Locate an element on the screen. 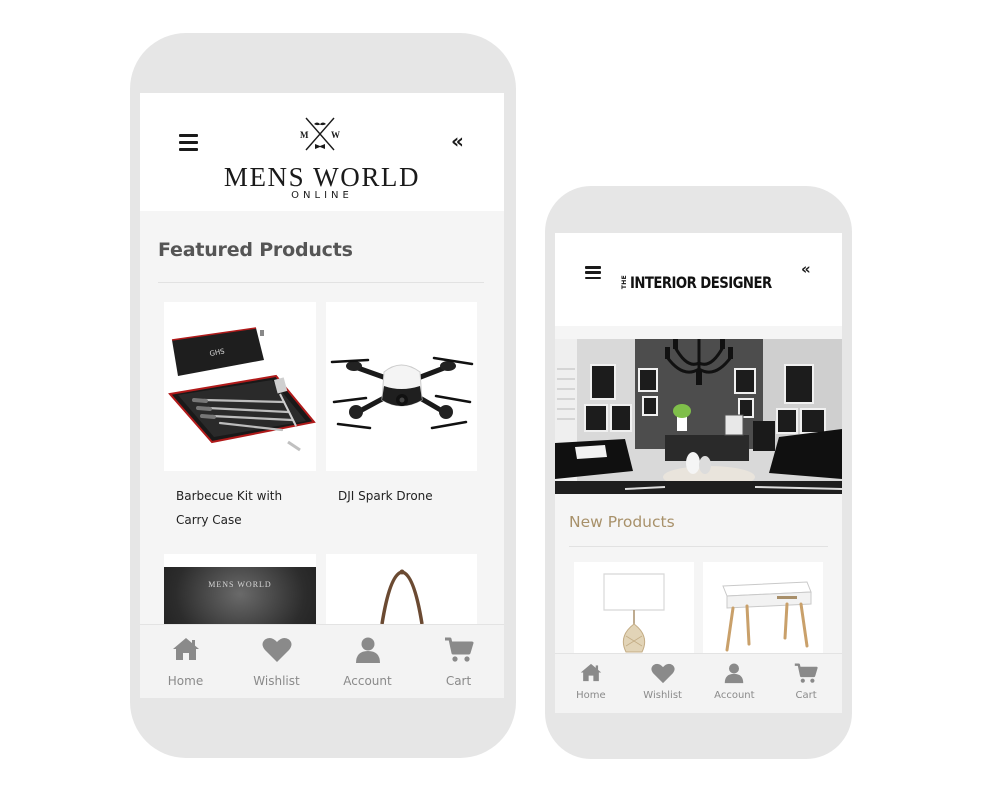 This screenshot has height=786, width=1000. interior-designer-logo: THE INTERIOR DESIGNER is located at coordinates (696, 282).